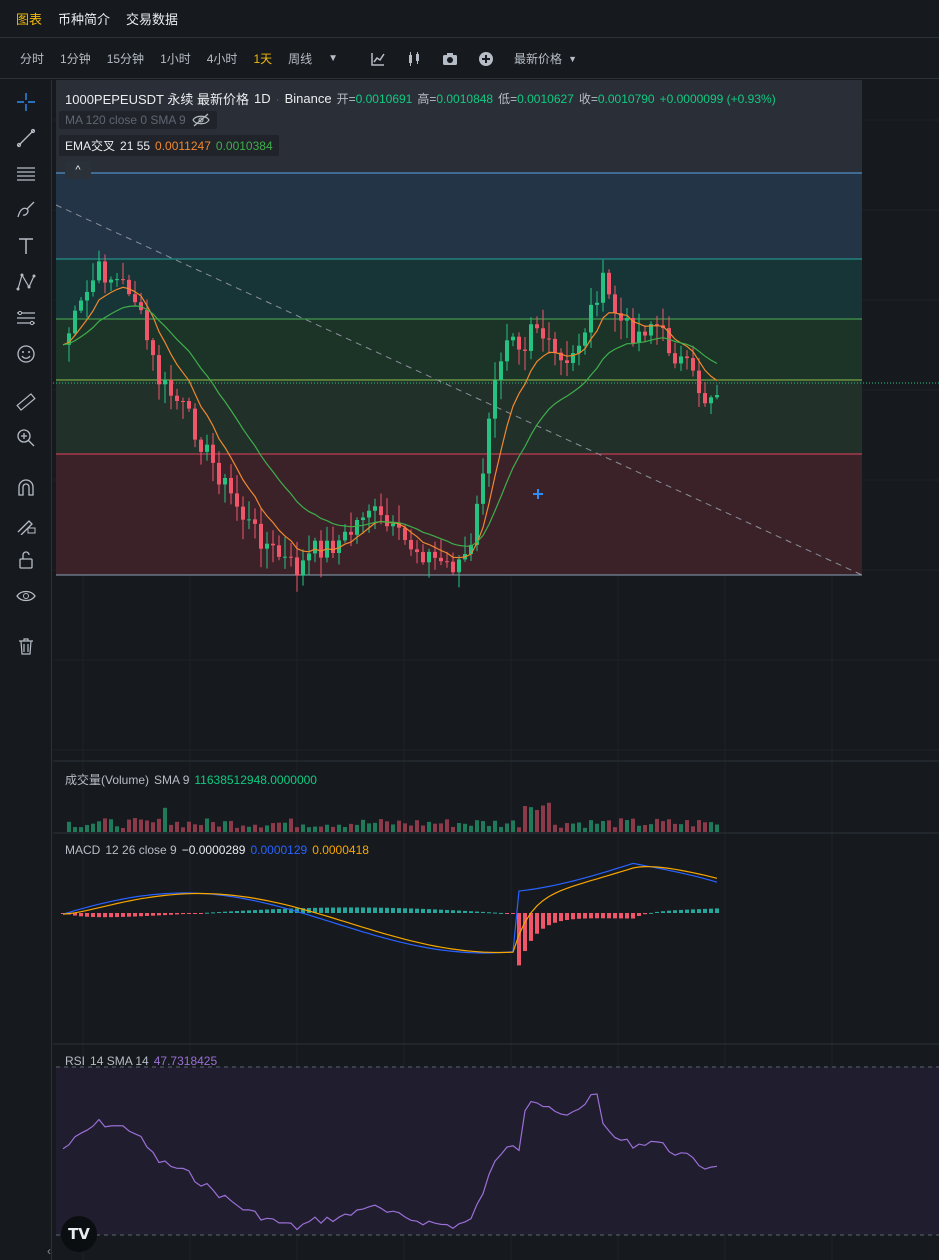 This screenshot has height=1260, width=939. What do you see at coordinates (26, 318) in the screenshot?
I see `measure-lines-icon` at bounding box center [26, 318].